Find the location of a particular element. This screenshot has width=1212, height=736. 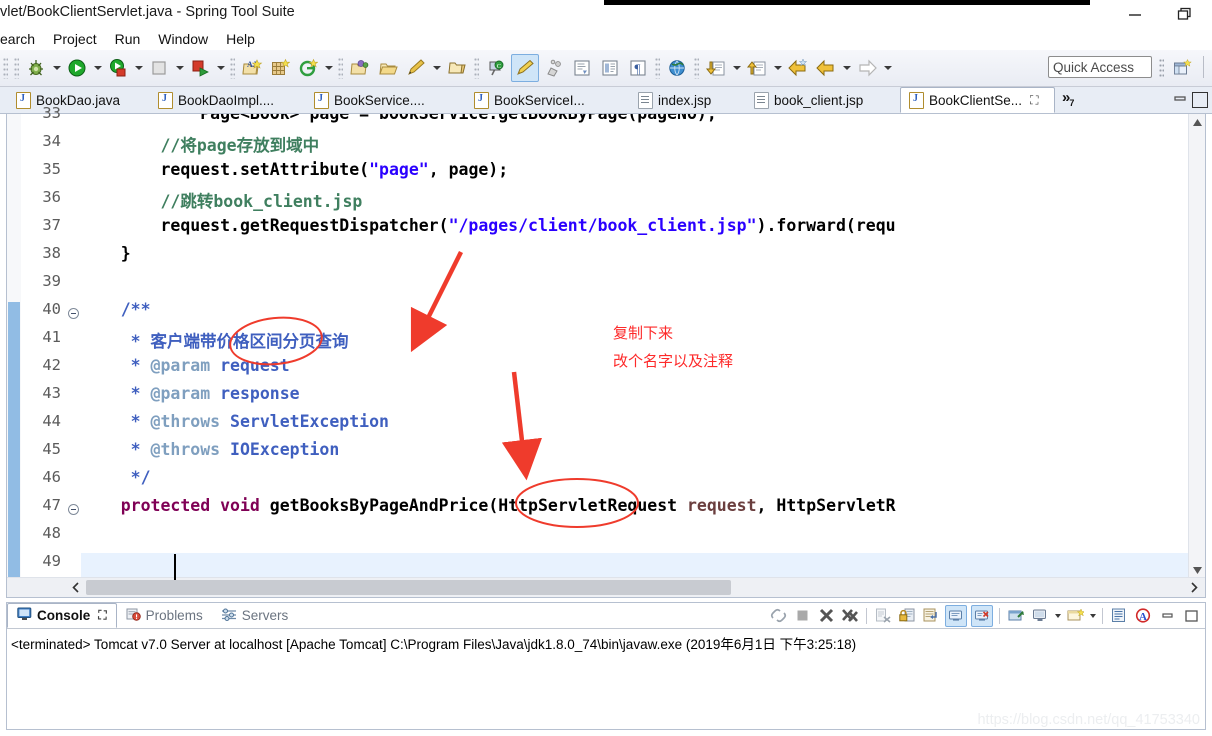

menu-run: Run is located at coordinates (128, 39).